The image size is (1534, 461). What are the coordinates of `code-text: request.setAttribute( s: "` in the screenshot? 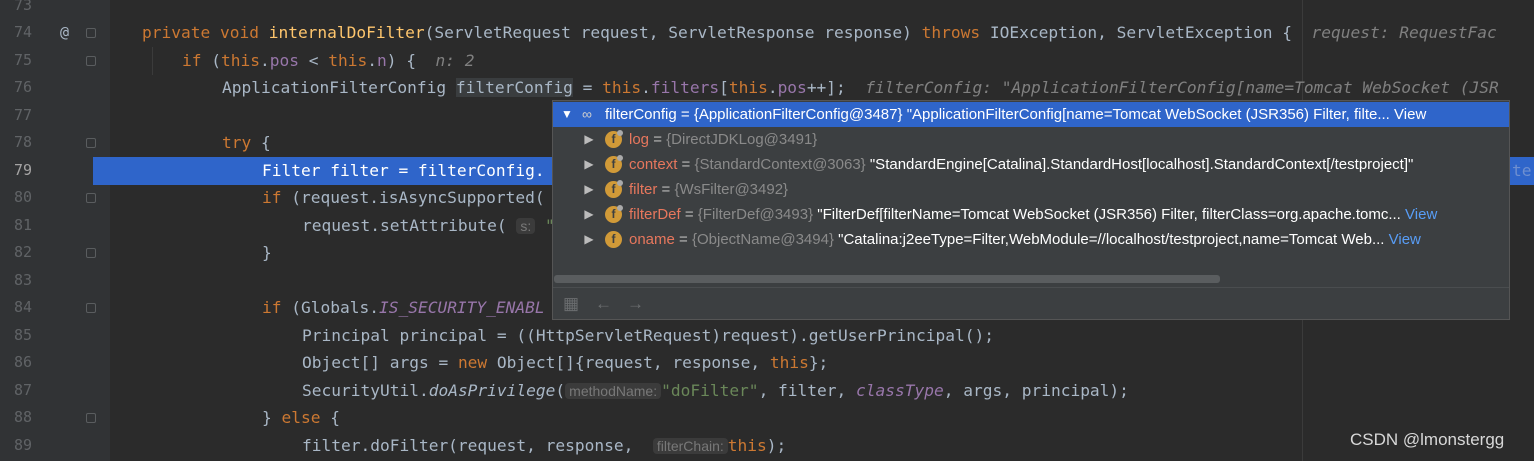 It's located at (428, 226).